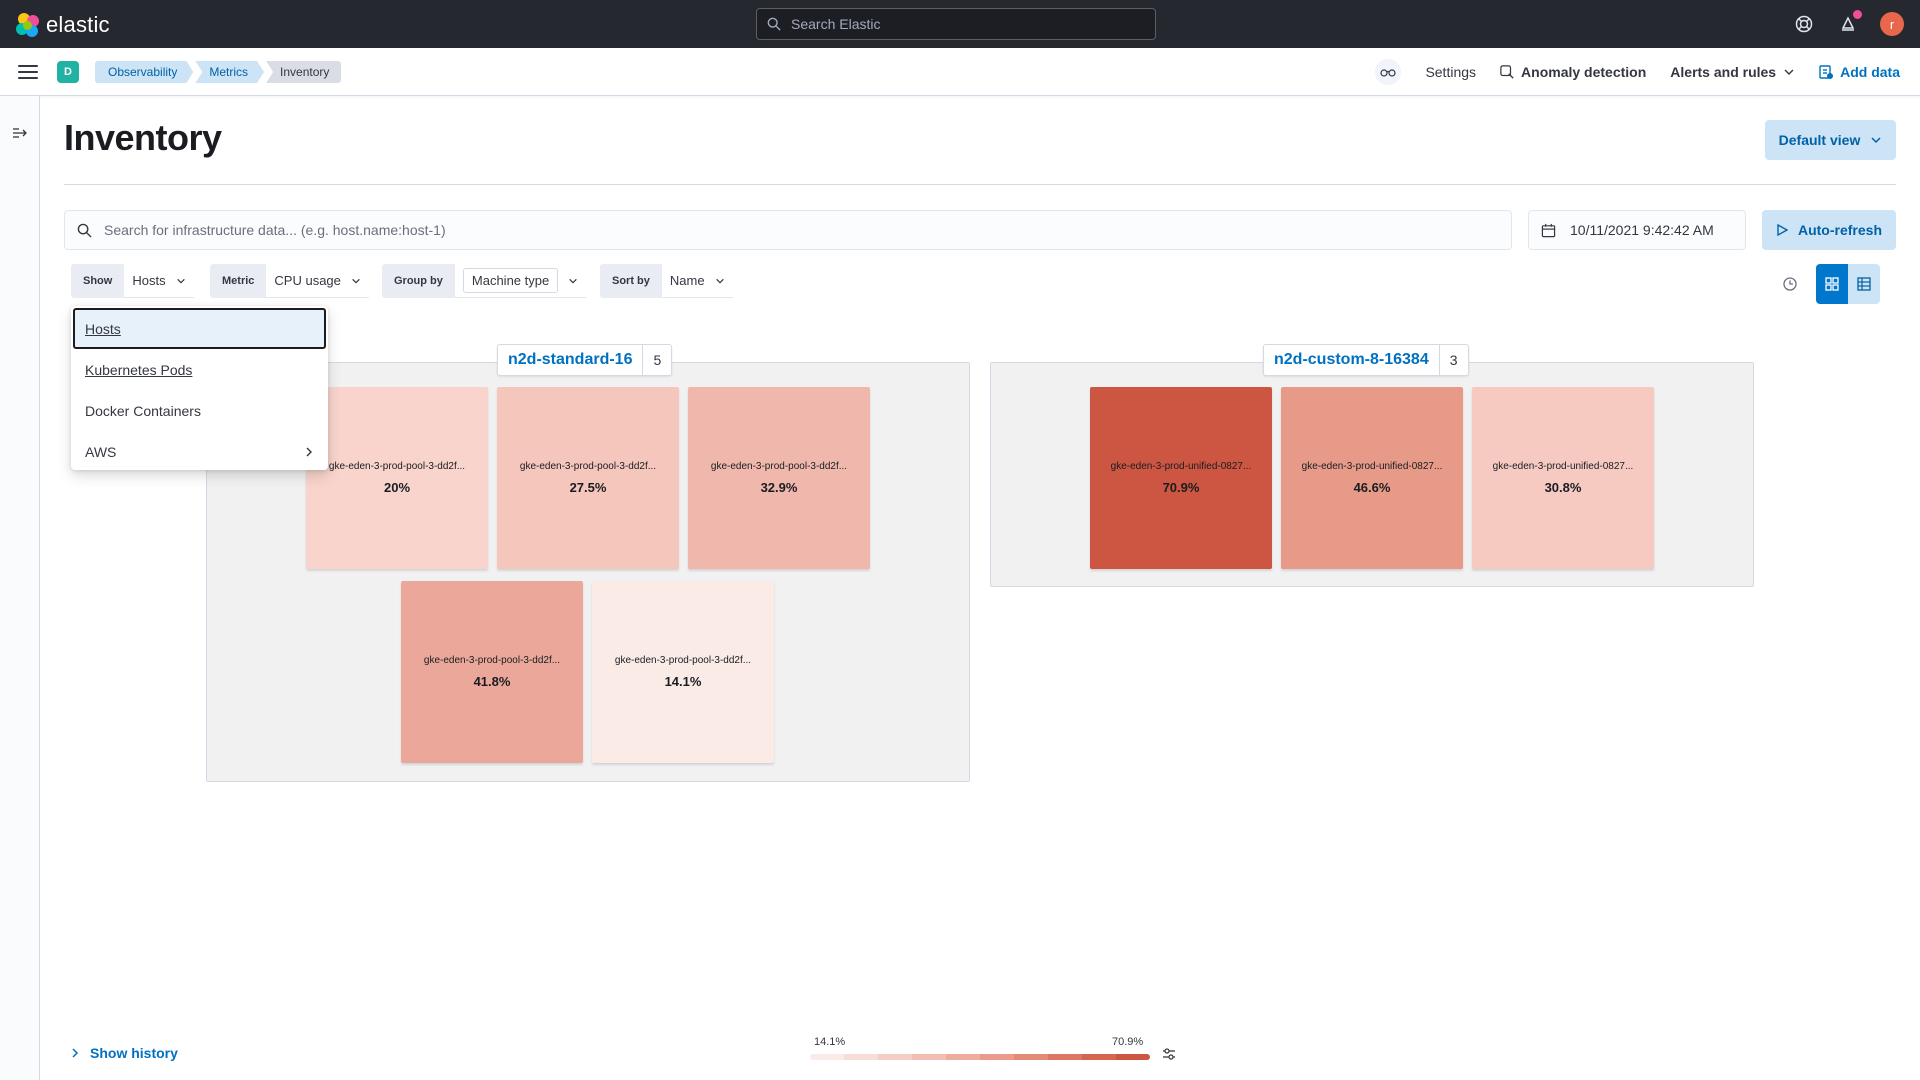  Describe the element at coordinates (631, 281) in the screenshot. I see `sort-by-label: Sort by` at that location.